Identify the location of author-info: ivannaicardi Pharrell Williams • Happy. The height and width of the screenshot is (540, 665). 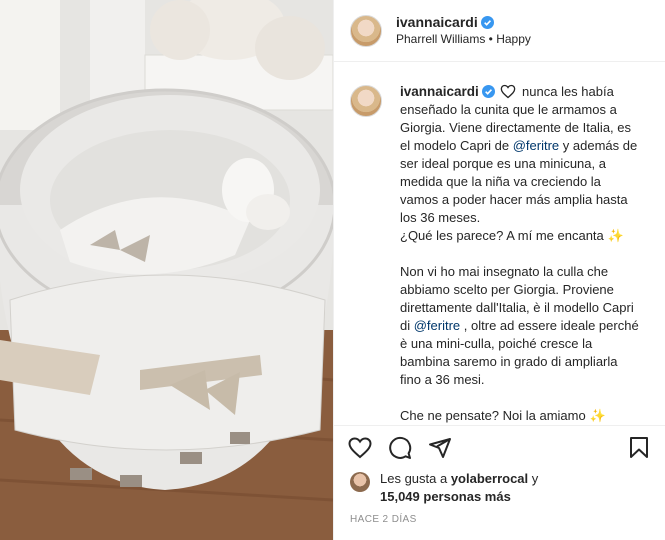
(463, 31).